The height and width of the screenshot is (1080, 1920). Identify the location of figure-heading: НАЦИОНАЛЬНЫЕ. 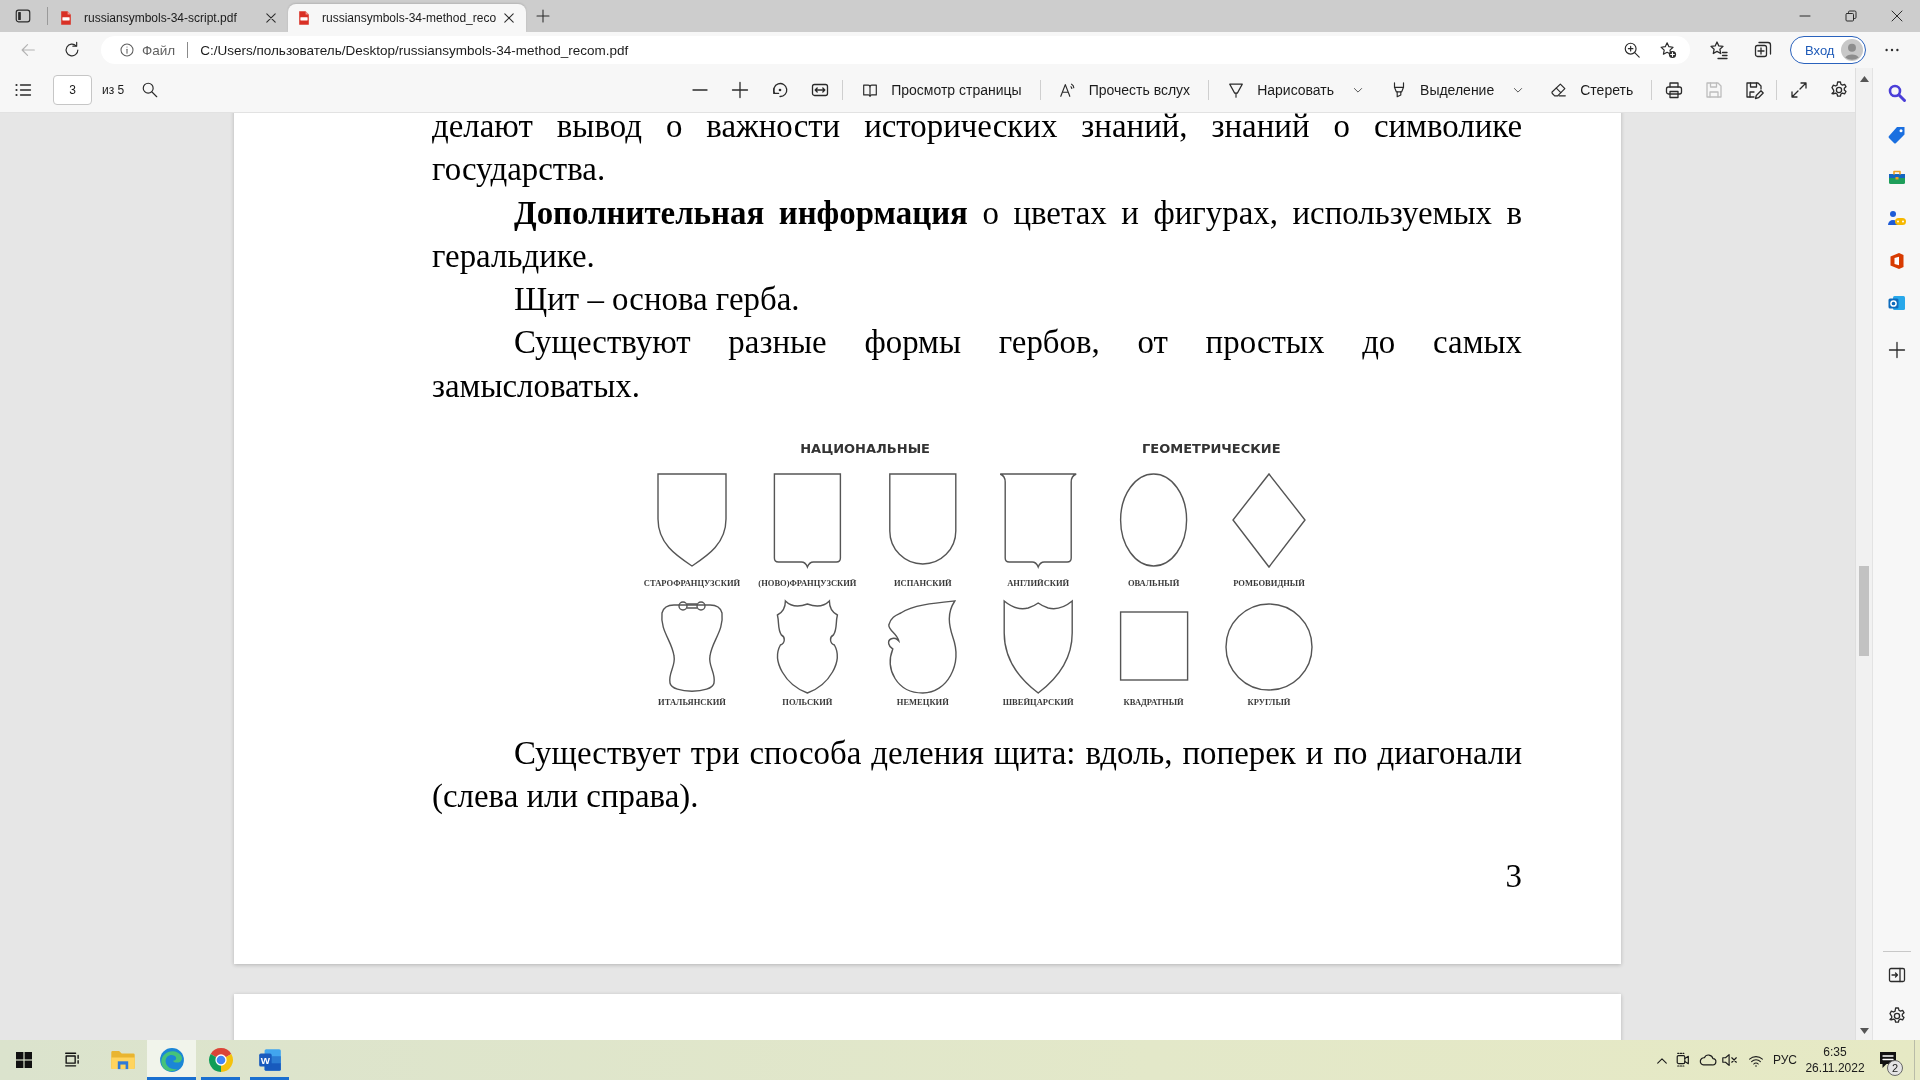
(864, 449).